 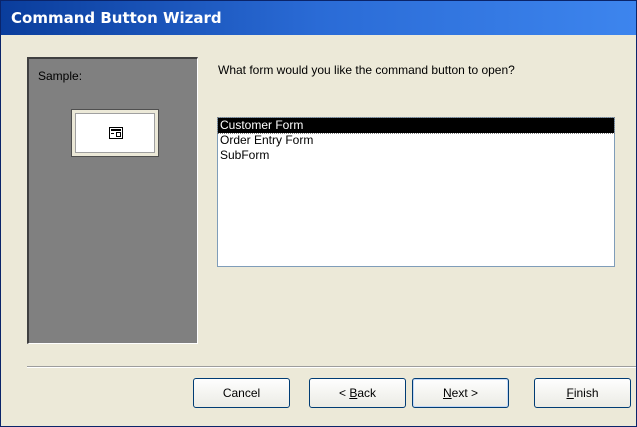 What do you see at coordinates (416, 155) in the screenshot?
I see `list-item-subform: SubForm` at bounding box center [416, 155].